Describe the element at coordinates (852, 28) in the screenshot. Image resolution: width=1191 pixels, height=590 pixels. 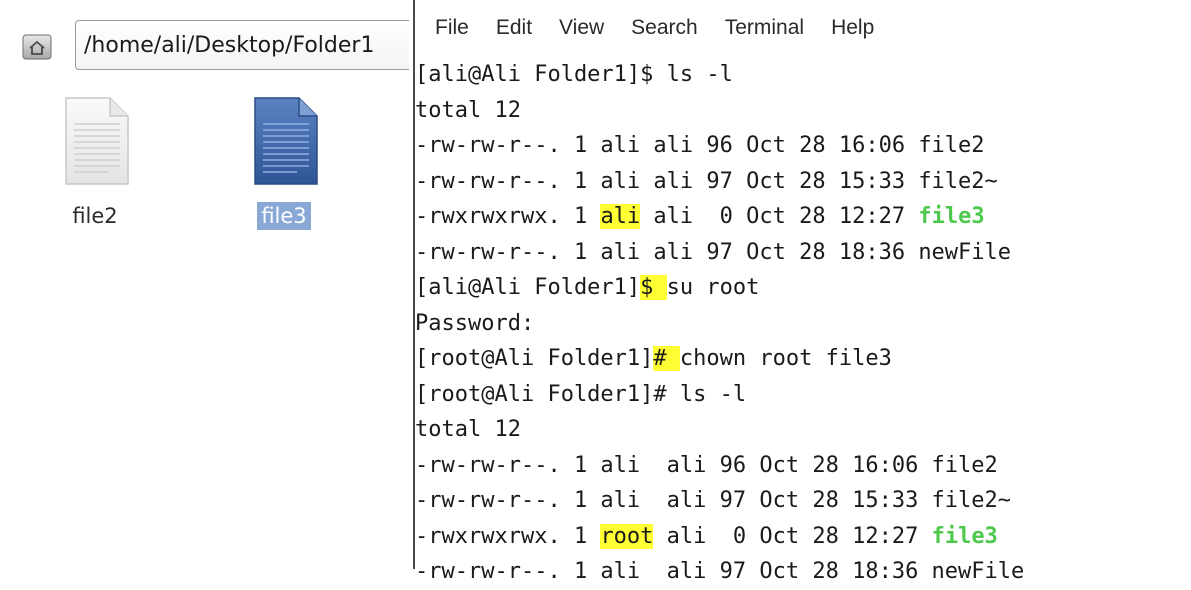
I see `menu-help: Help` at that location.